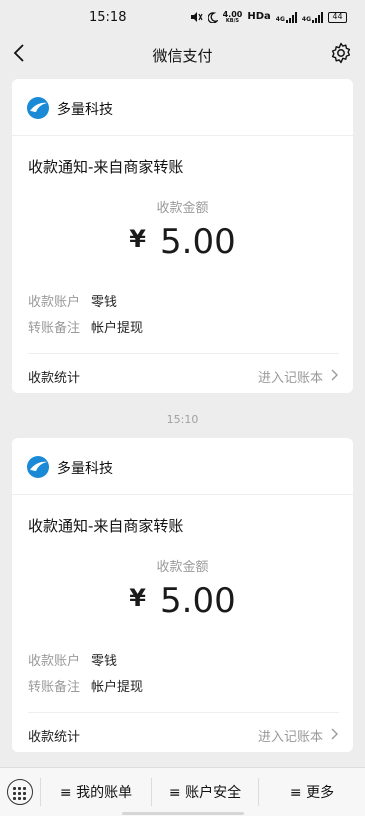 This screenshot has width=365, height=816. What do you see at coordinates (212, 17) in the screenshot?
I see `moon-icon` at bounding box center [212, 17].